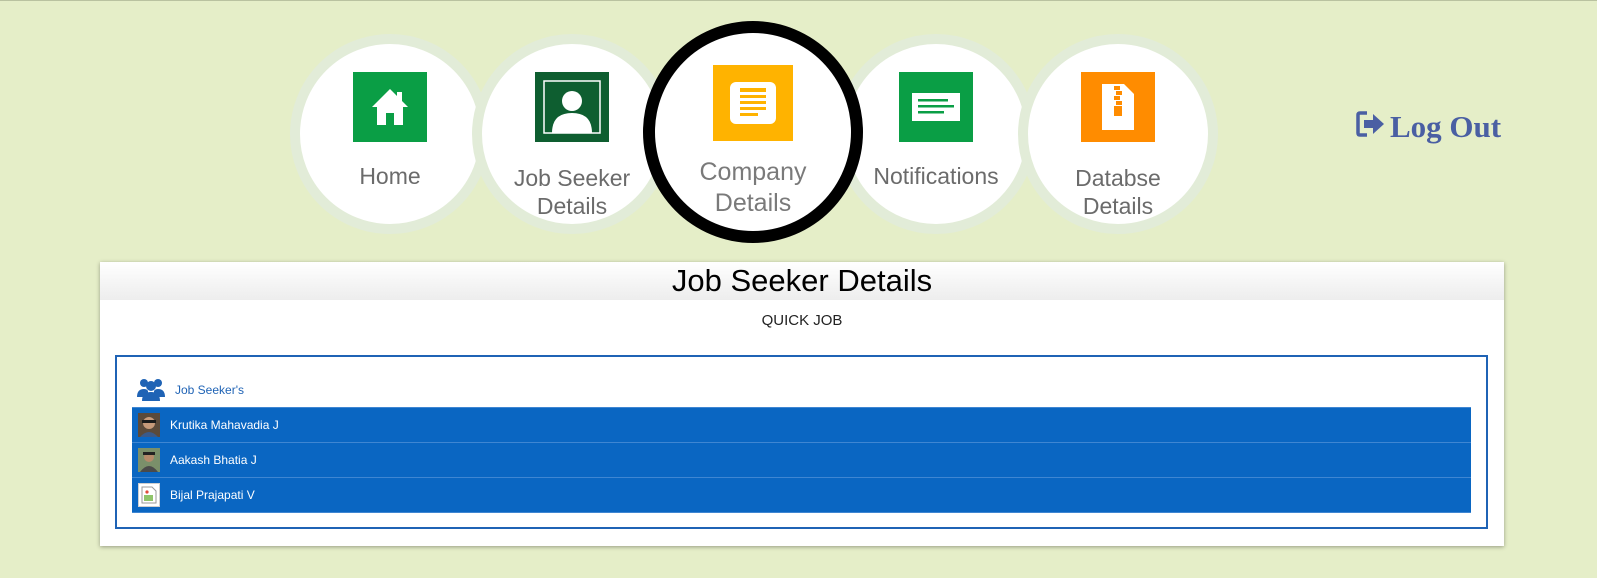  Describe the element at coordinates (209, 390) in the screenshot. I see `list-title: Job Seeker's` at that location.